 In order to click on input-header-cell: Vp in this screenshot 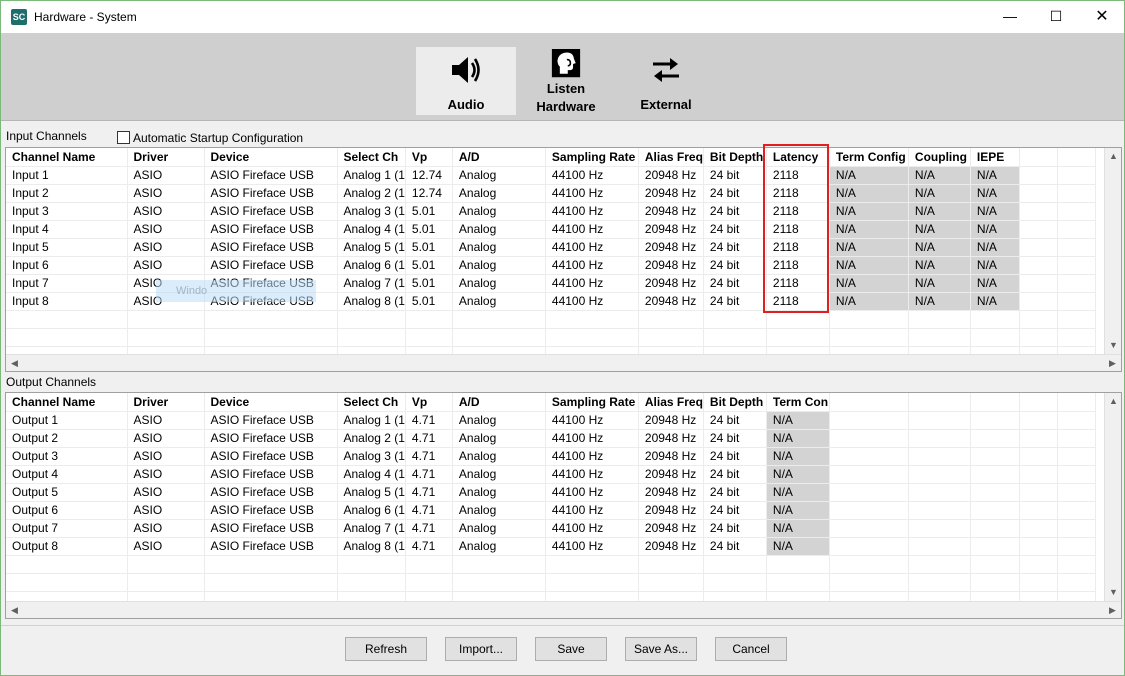, I will do `click(429, 157)`.